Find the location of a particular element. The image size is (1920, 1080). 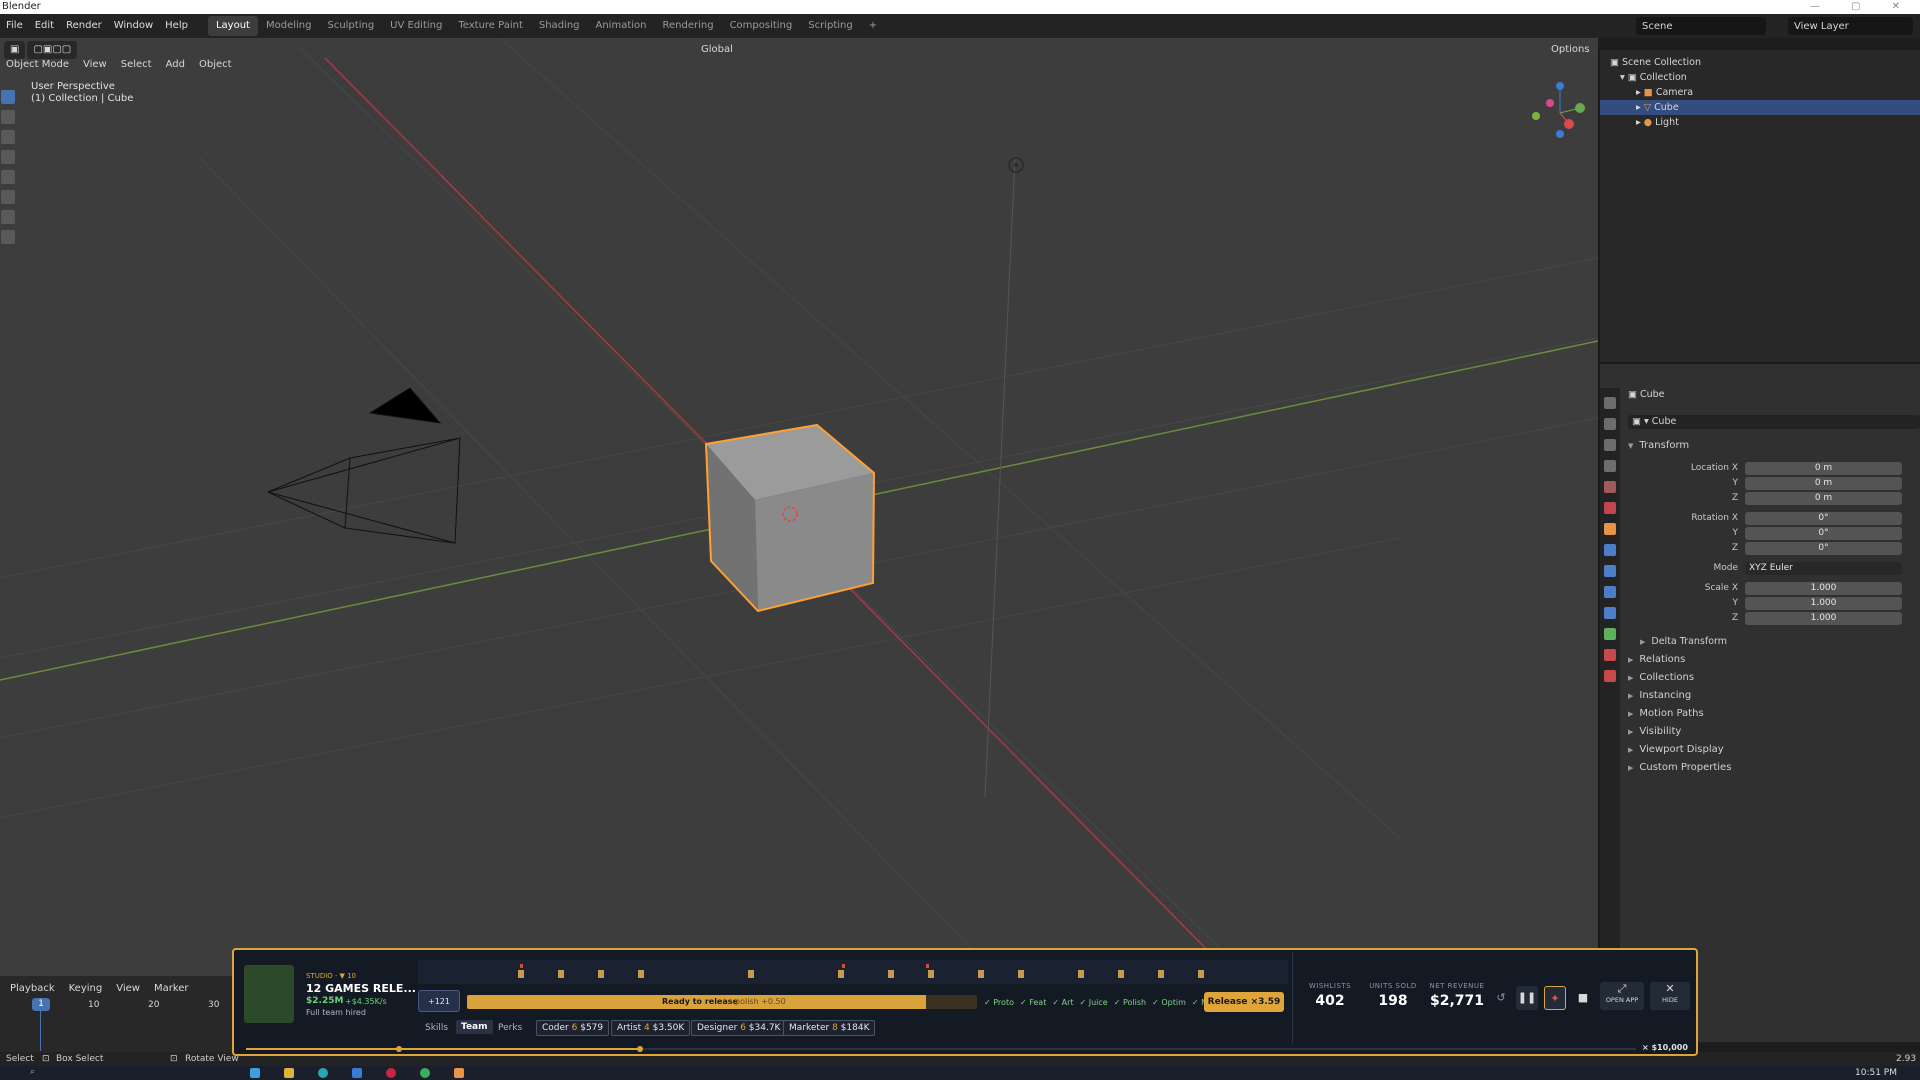

timeline-menu-marker: Marker is located at coordinates (171, 989).